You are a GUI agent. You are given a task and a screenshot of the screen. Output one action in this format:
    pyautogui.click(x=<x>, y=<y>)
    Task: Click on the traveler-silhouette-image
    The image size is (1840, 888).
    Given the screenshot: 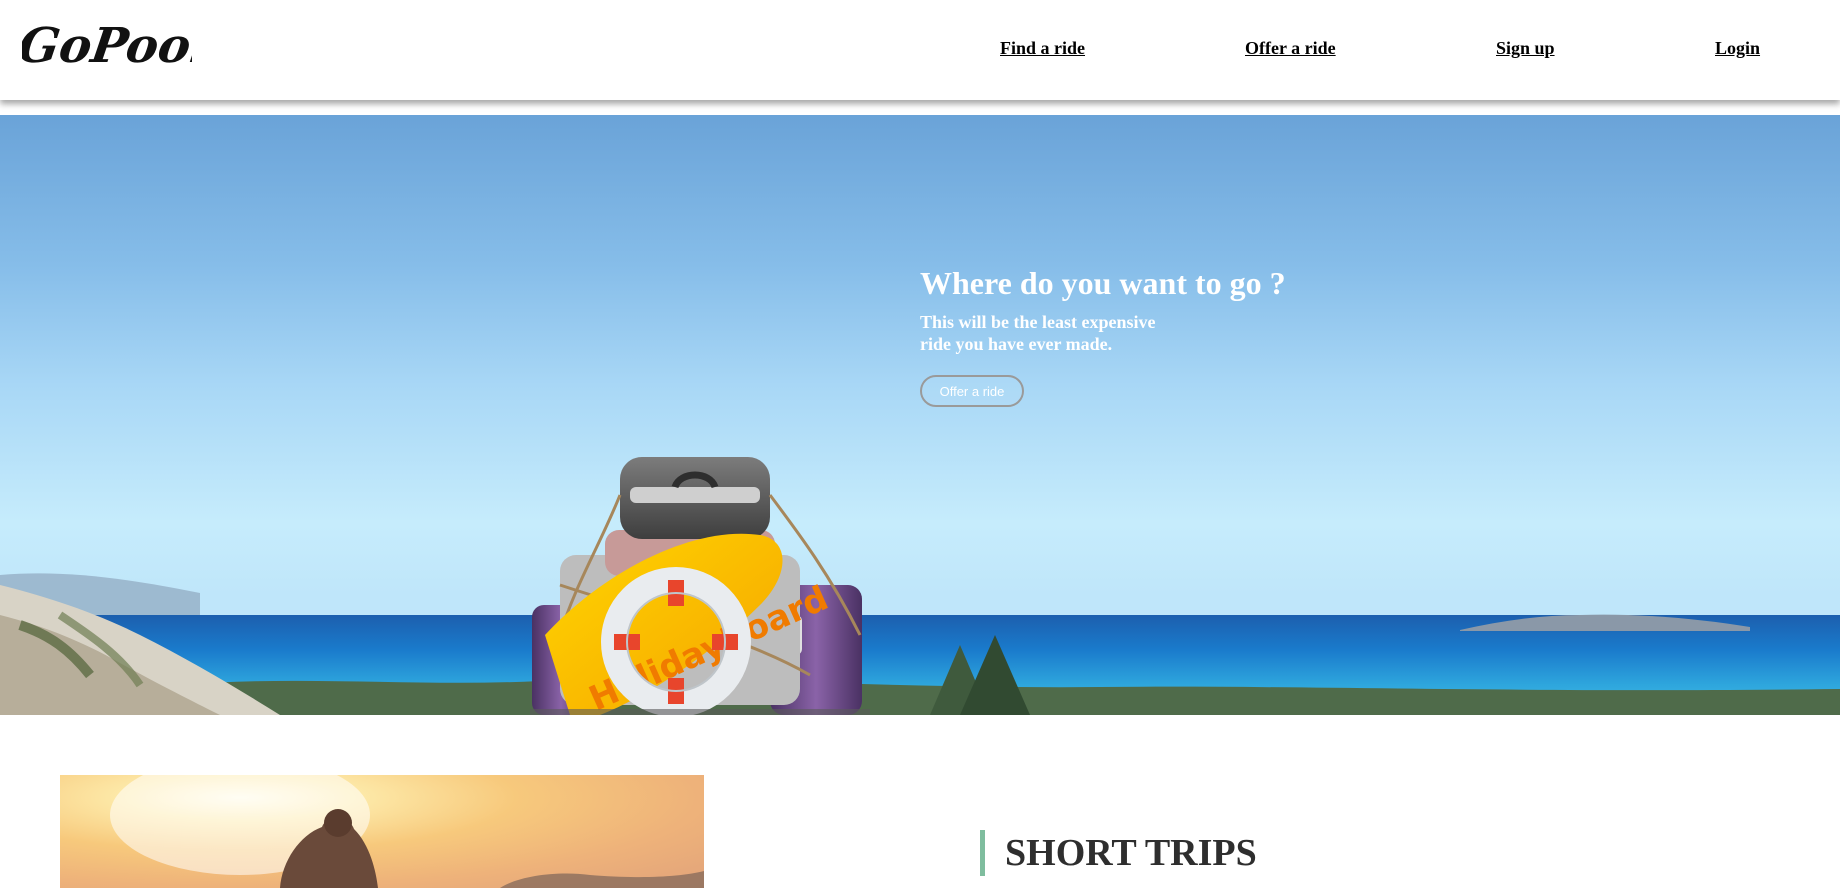 What is the action you would take?
    pyautogui.click(x=407, y=831)
    